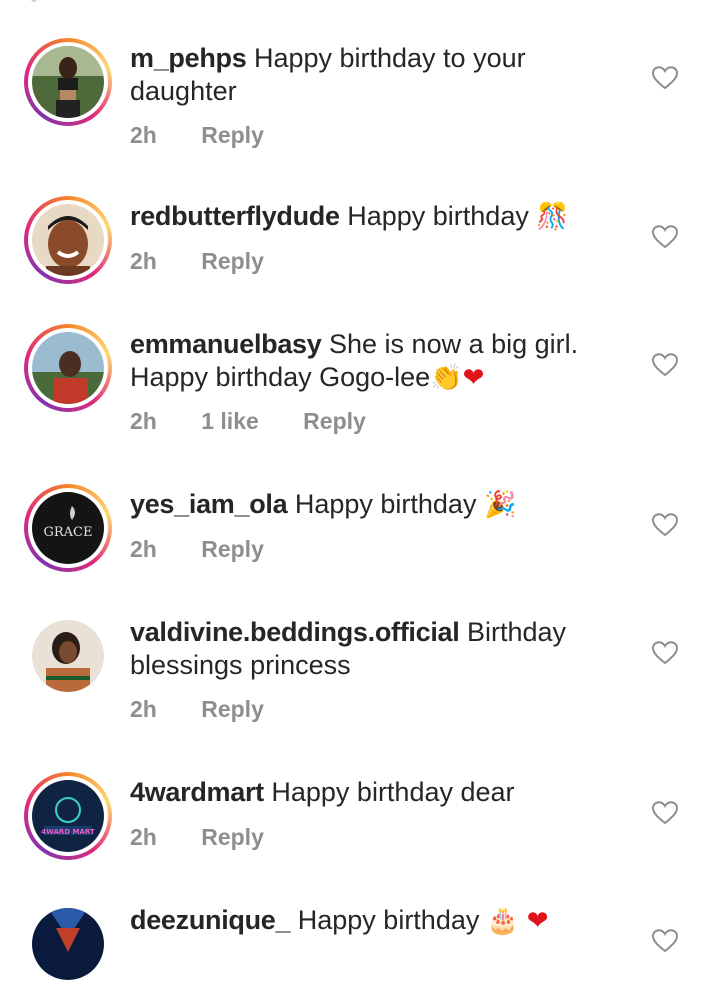 The width and height of the screenshot is (720, 988). Describe the element at coordinates (34, 1) in the screenshot. I see `scroll-indicator` at that location.